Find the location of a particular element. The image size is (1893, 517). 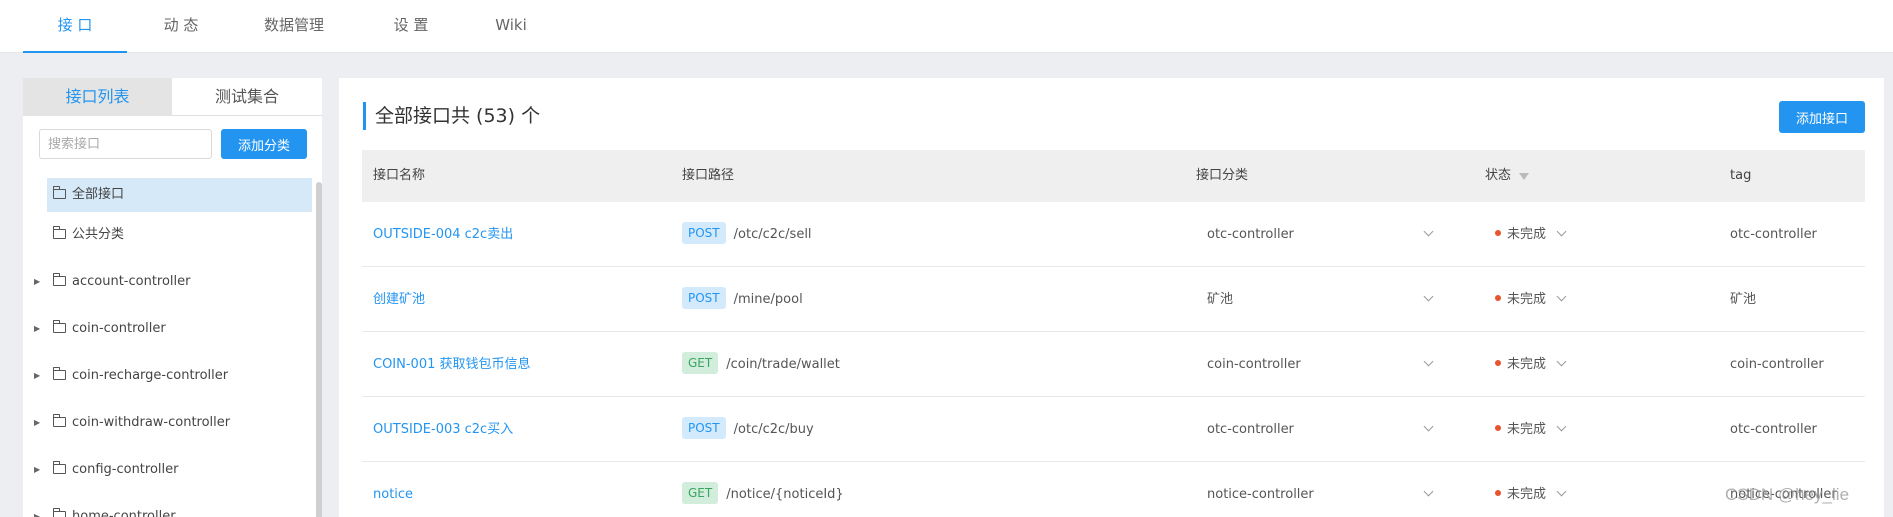

tag-text: coin-controller is located at coordinates (1777, 364).